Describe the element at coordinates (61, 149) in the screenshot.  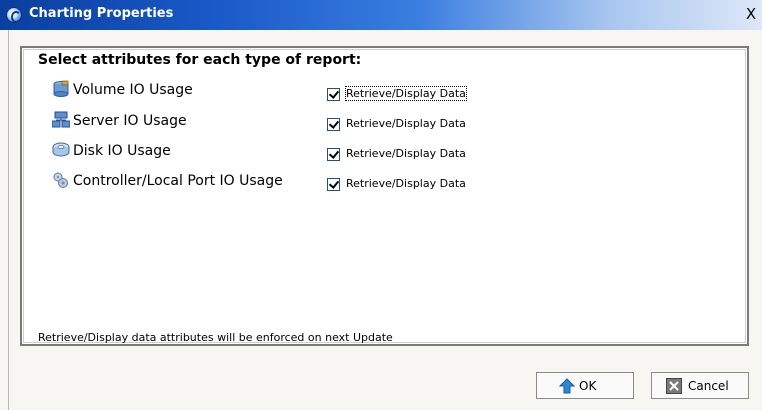
I see `disk-icon` at that location.